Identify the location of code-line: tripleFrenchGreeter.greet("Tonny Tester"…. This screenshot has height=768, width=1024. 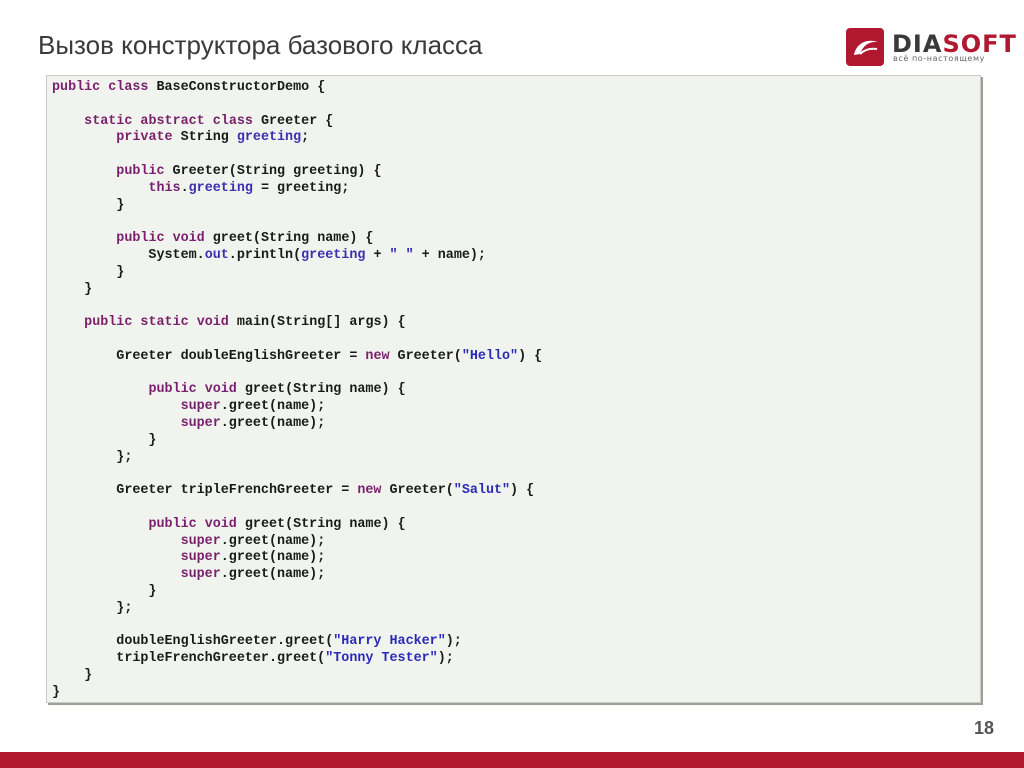
(253, 659).